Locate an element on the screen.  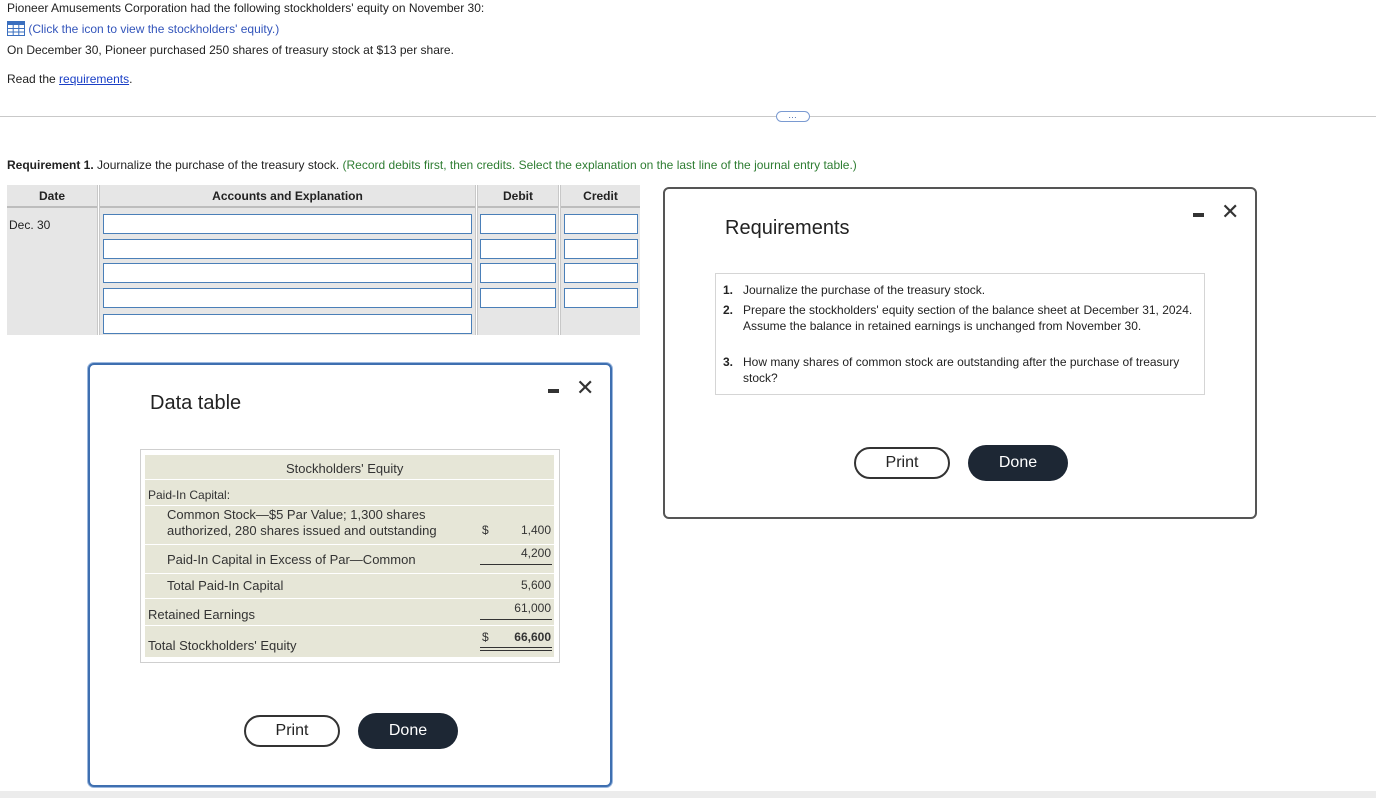
requirement-number: 1. is located at coordinates (728, 290).